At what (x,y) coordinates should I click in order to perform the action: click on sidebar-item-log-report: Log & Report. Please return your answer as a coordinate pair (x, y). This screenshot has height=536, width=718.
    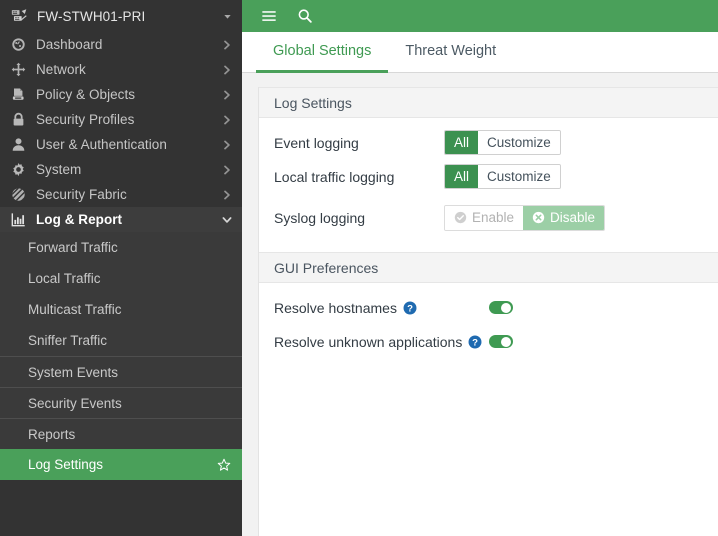
    Looking at the image, I should click on (121, 219).